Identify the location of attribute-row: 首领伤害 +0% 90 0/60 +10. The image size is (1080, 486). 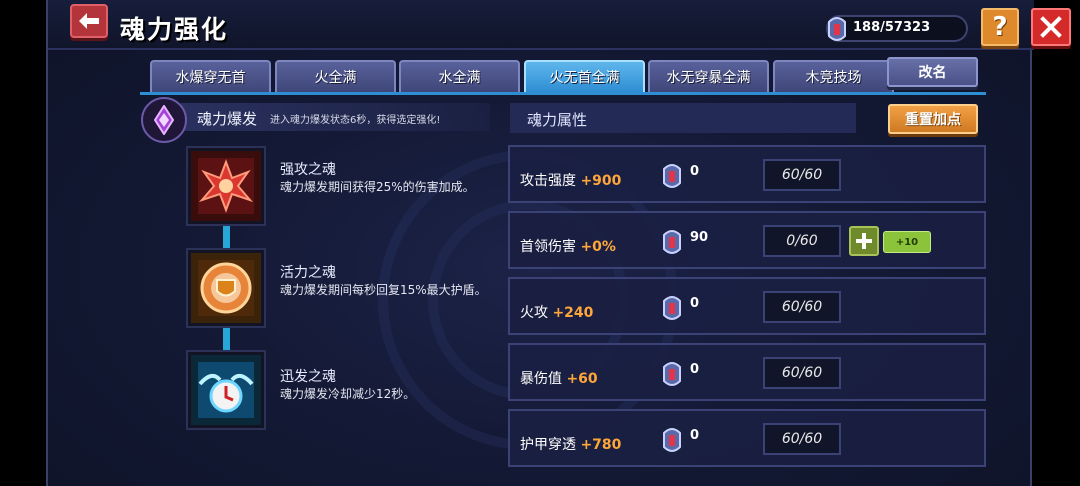
(747, 240).